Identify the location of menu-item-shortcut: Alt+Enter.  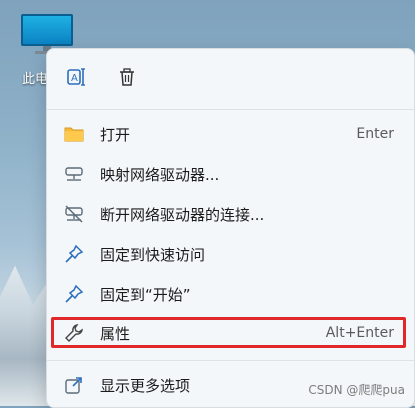
(359, 333).